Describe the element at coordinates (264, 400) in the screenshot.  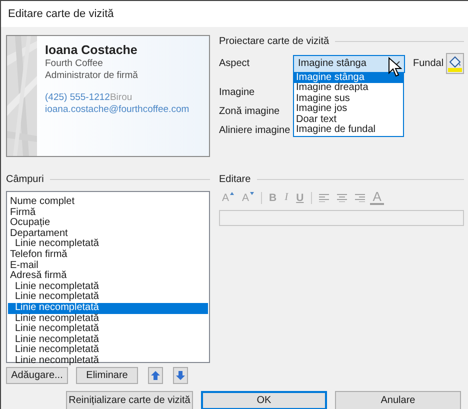
I see `dialog-button: OK` at that location.